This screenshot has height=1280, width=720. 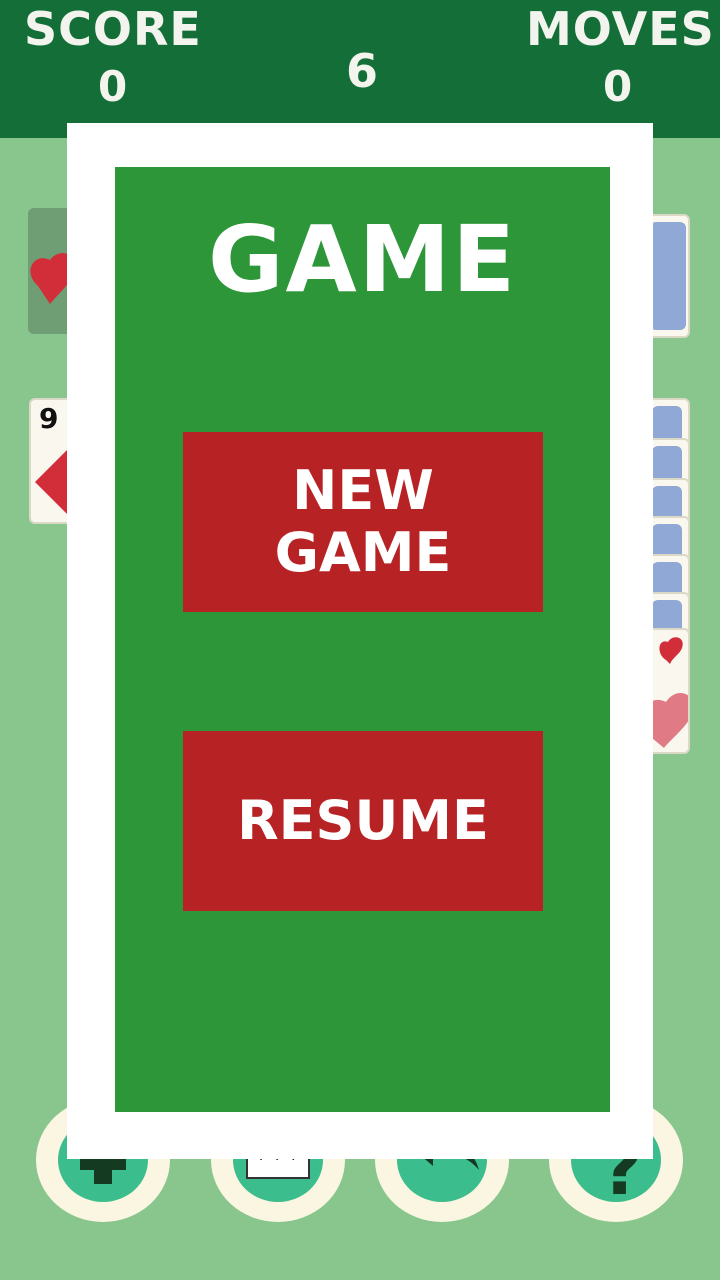 I want to click on new-game-label-line1: NEW, so click(x=363, y=490).